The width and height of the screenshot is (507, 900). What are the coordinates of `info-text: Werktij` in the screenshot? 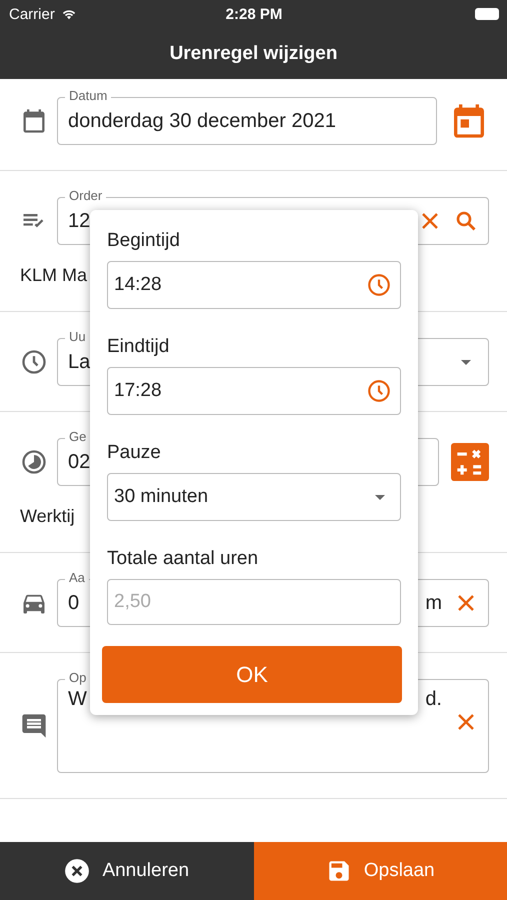 It's located at (47, 516).